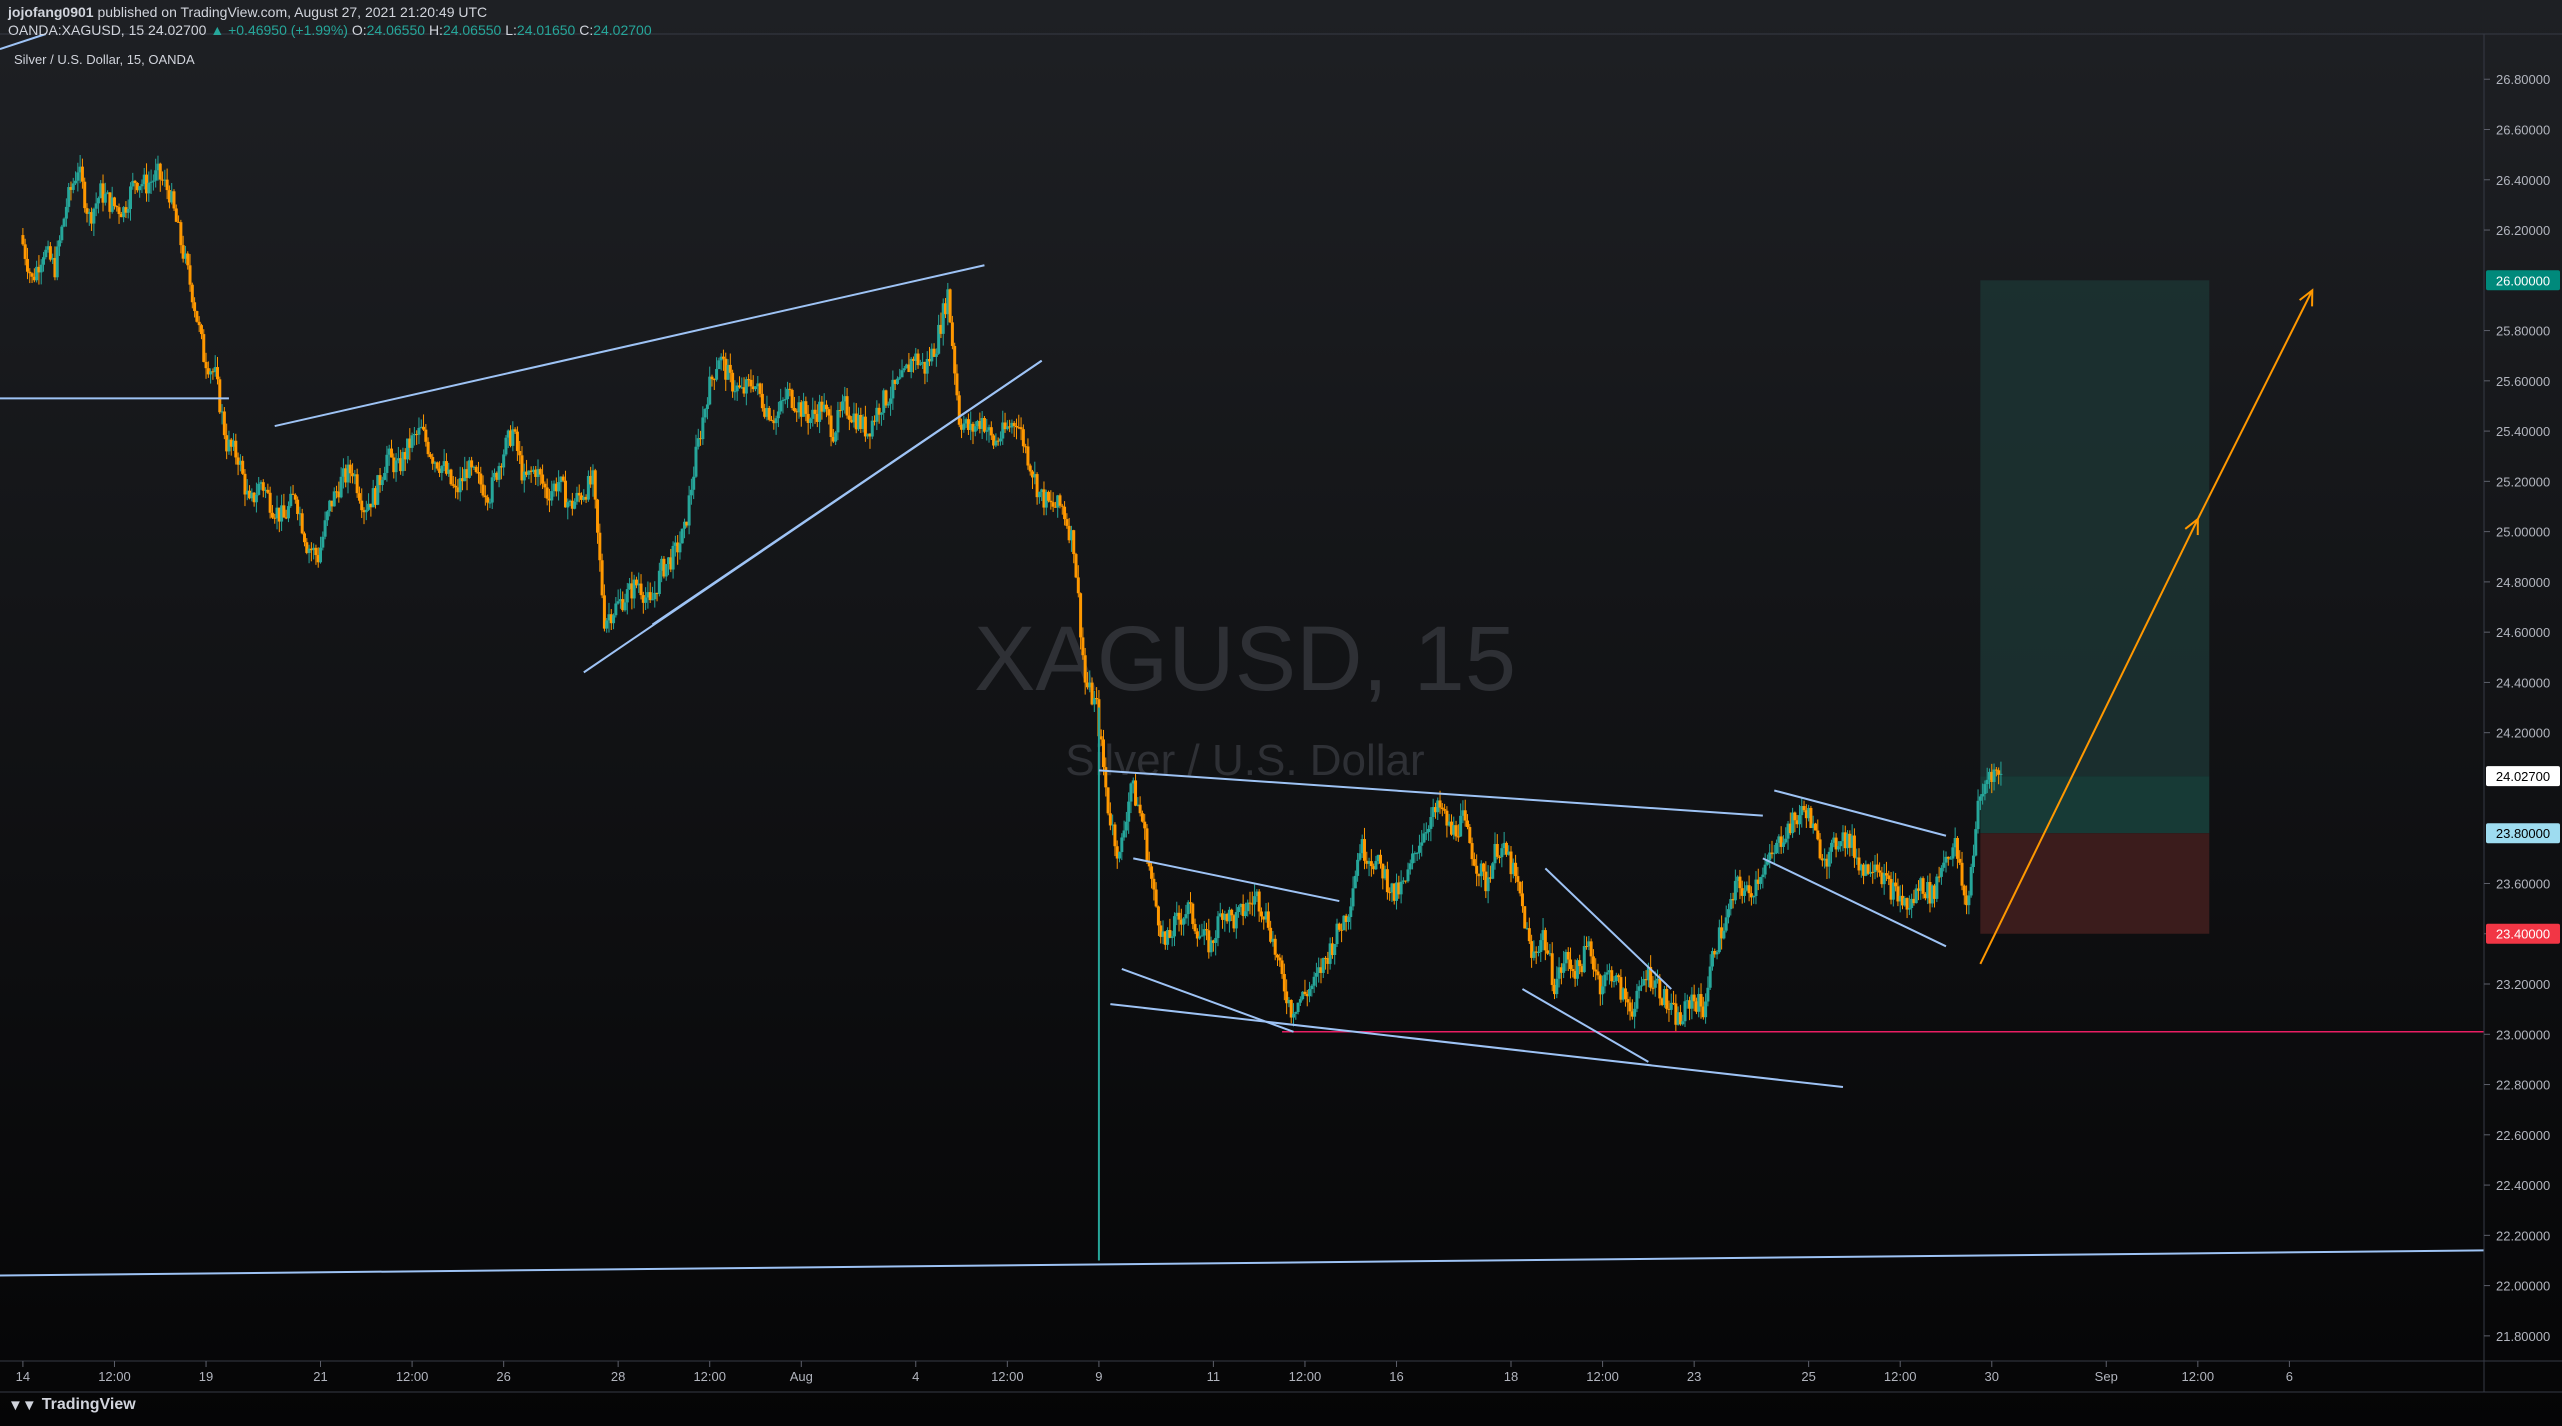 The width and height of the screenshot is (2562, 1426). Describe the element at coordinates (2095, 528) in the screenshot. I see `target-zone` at that location.